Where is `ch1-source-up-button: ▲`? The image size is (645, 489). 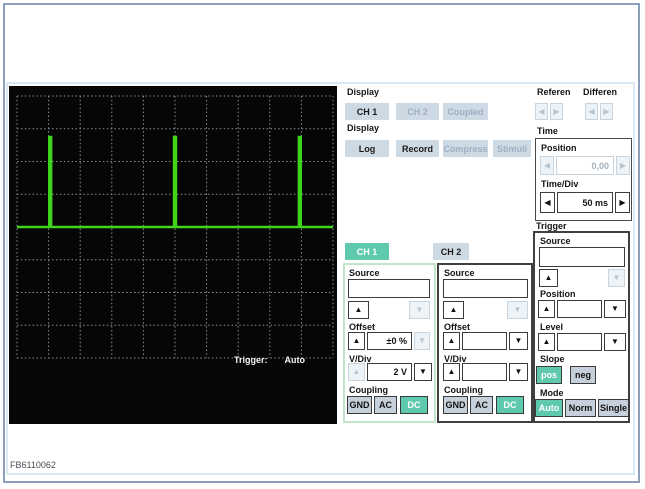
ch1-source-up-button: ▲ is located at coordinates (358, 310).